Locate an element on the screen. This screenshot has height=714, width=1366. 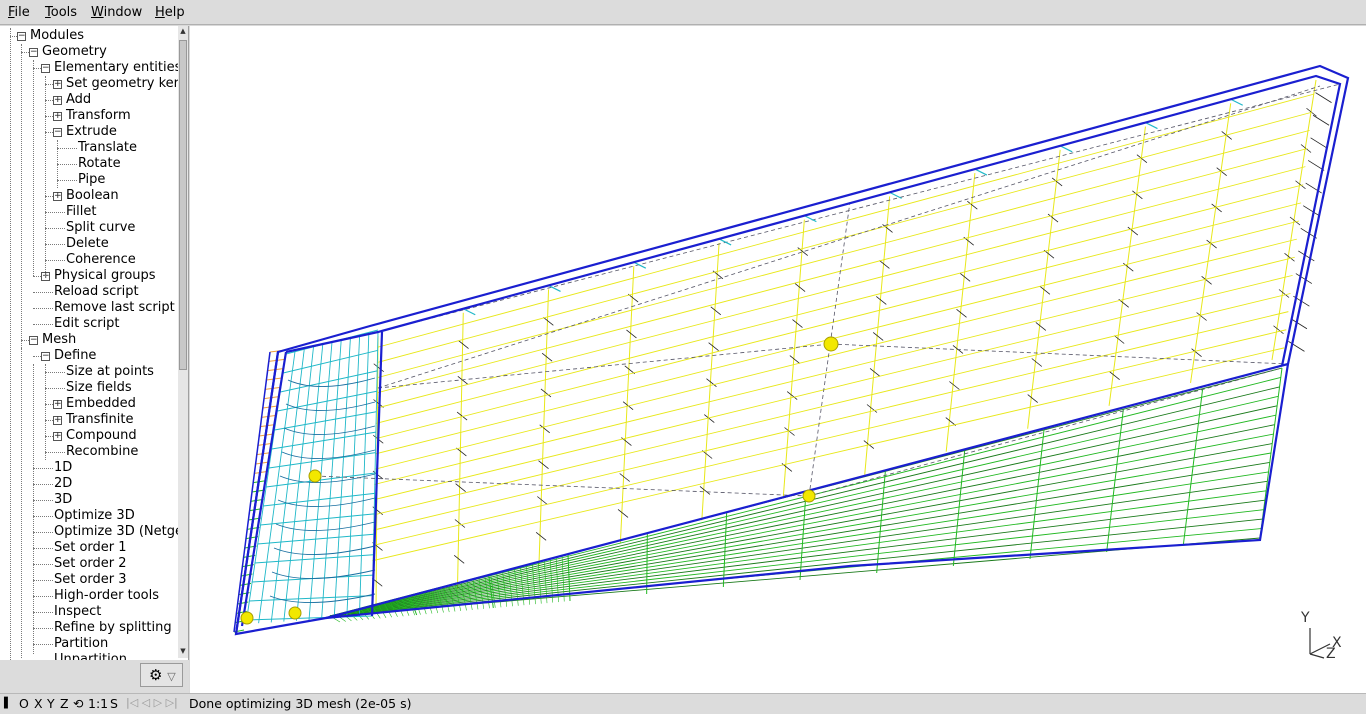
tree-item: Split curve is located at coordinates (89, 228).